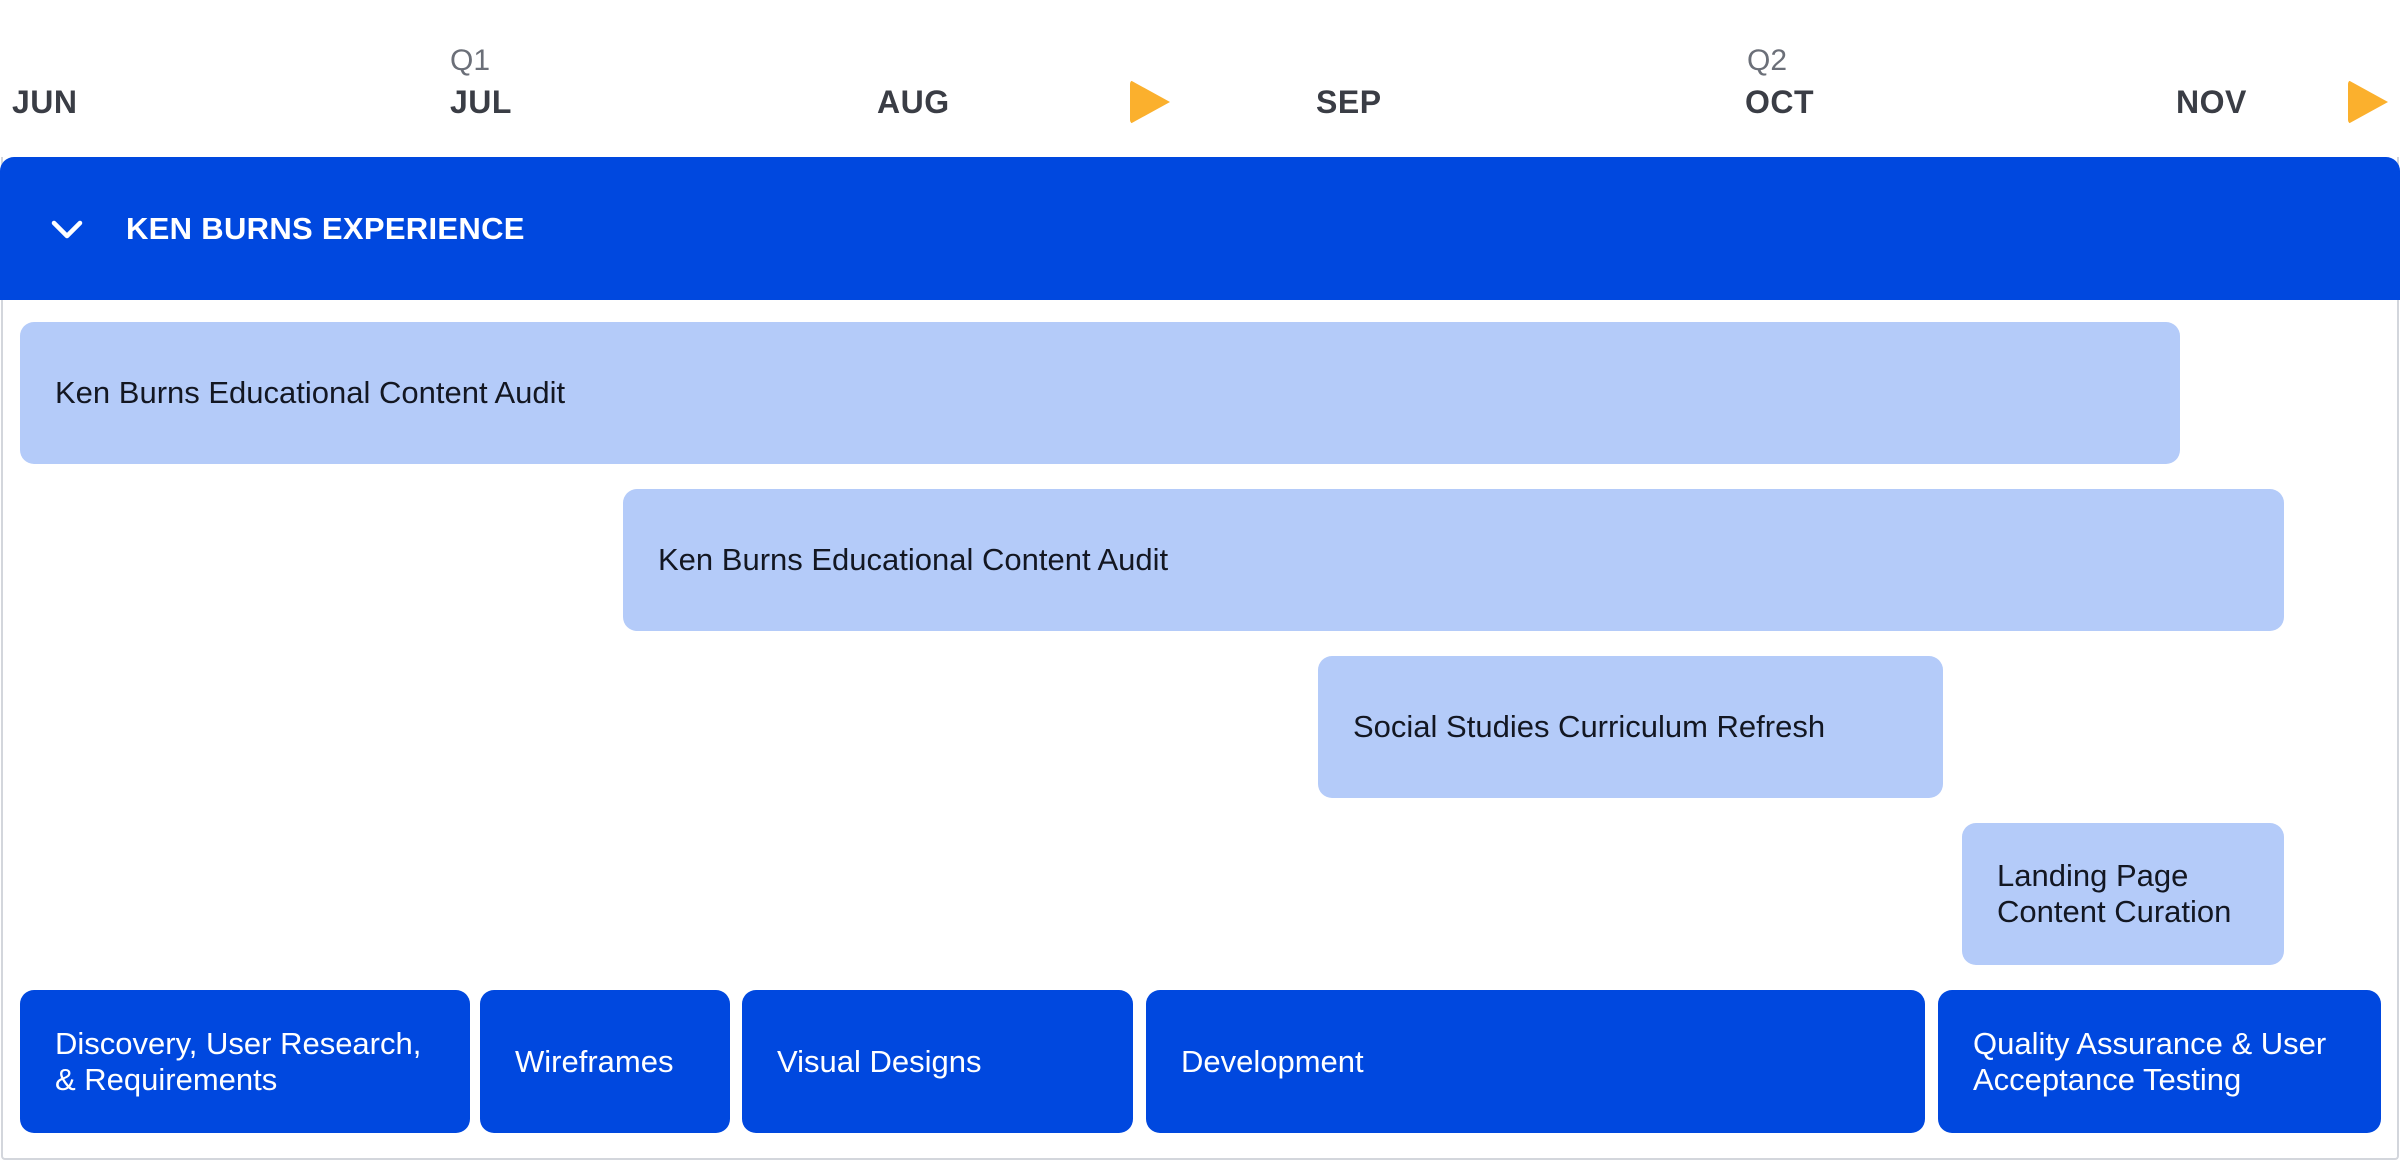 The width and height of the screenshot is (2400, 1161). Describe the element at coordinates (470, 60) in the screenshot. I see `quarter-label-q1: Q1` at that location.